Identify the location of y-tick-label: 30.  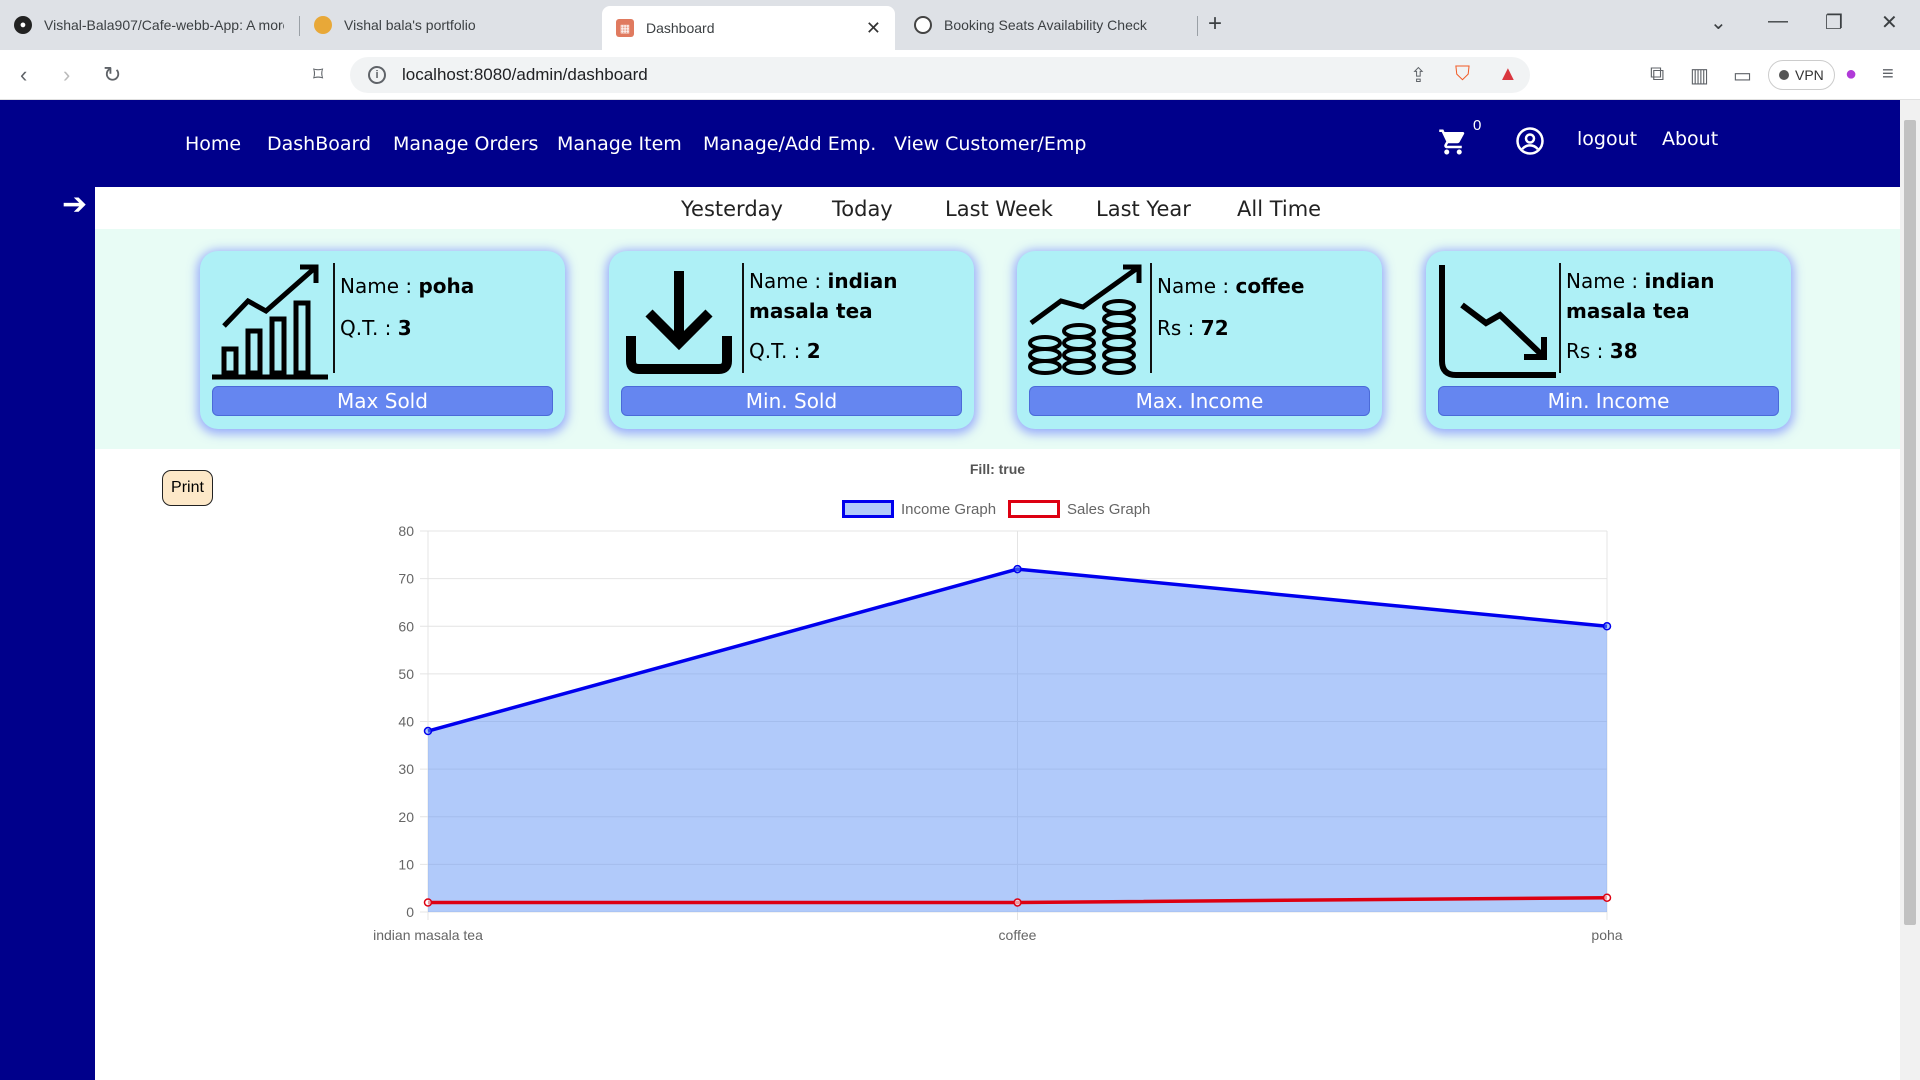
(406, 769).